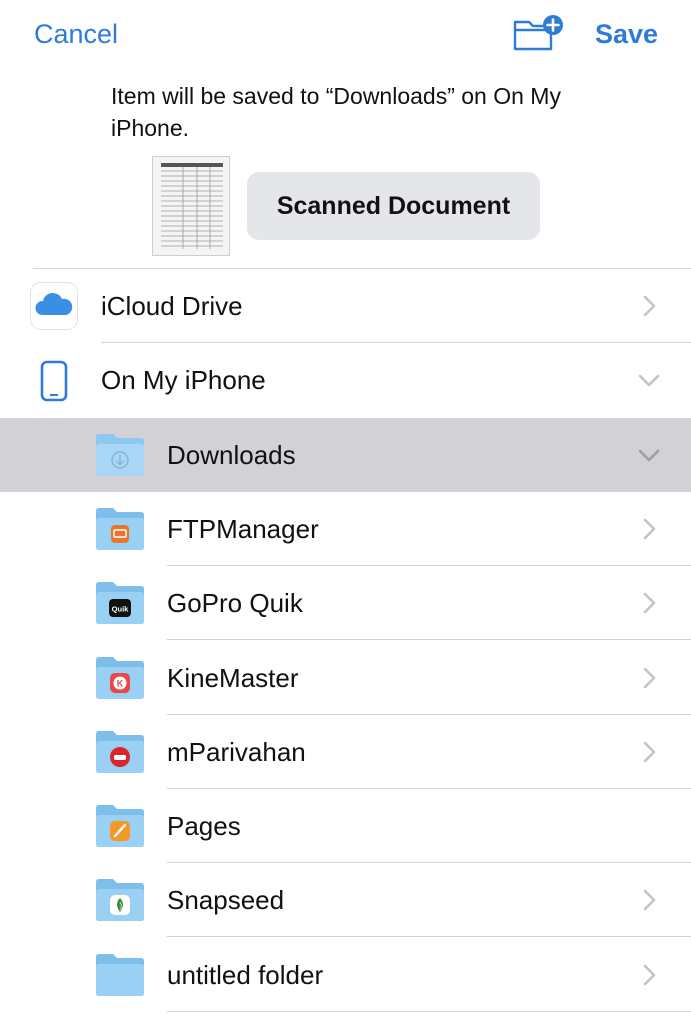 This screenshot has width=691, height=1024. What do you see at coordinates (120, 603) in the screenshot?
I see `folder-icon: Quik` at bounding box center [120, 603].